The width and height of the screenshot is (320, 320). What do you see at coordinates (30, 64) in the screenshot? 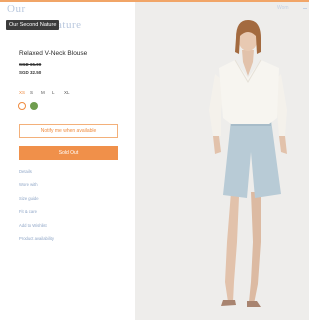
I see `original-price: SGD 65.00` at bounding box center [30, 64].